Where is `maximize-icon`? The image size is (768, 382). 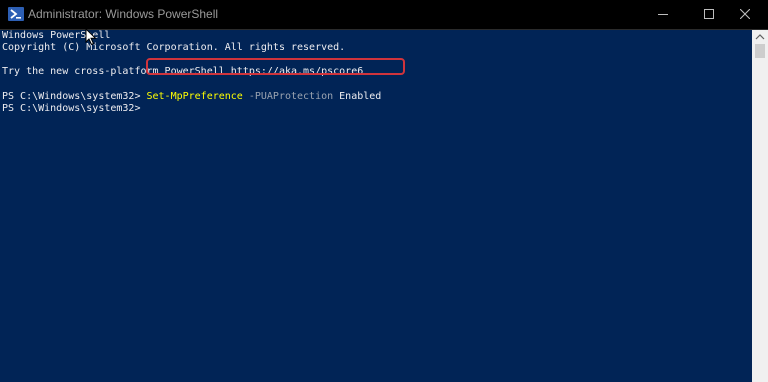 maximize-icon is located at coordinates (709, 14).